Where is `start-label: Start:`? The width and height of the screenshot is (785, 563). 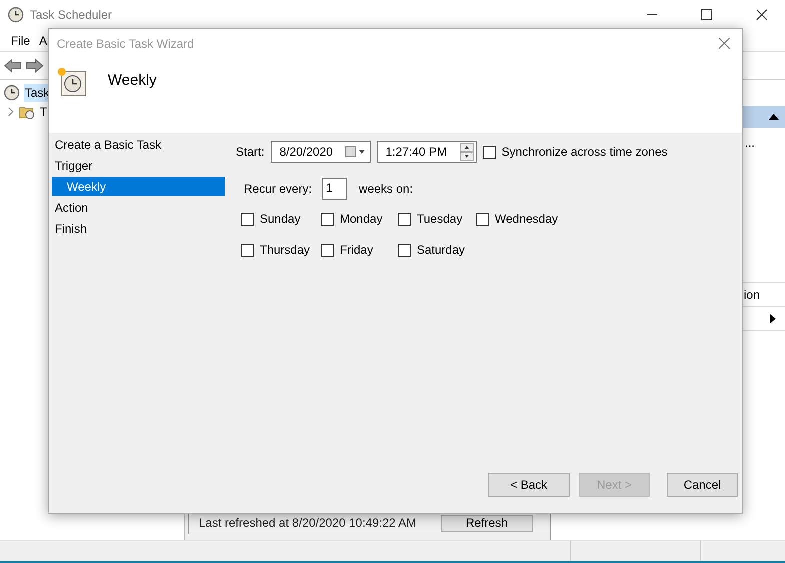
start-label: Start: is located at coordinates (250, 152).